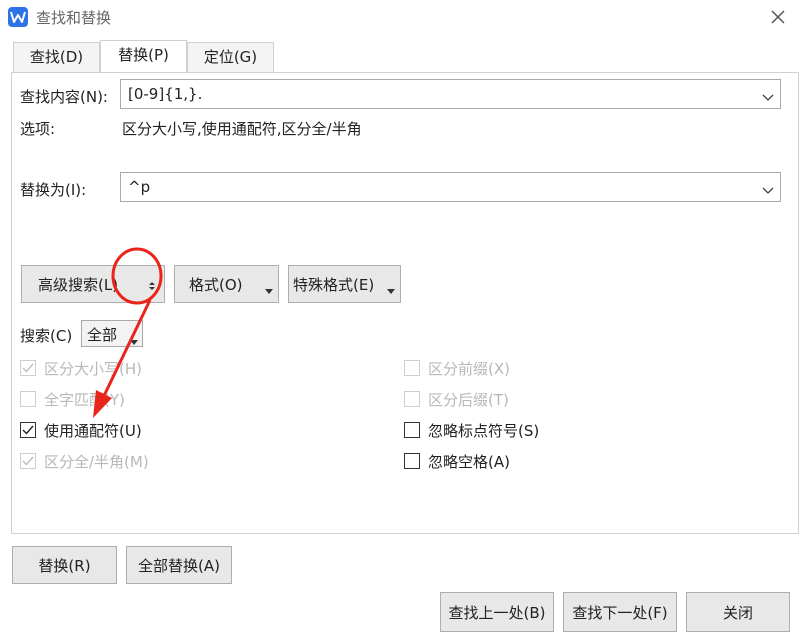  What do you see at coordinates (143, 56) in the screenshot?
I see `tab-replace: 替换(P)` at bounding box center [143, 56].